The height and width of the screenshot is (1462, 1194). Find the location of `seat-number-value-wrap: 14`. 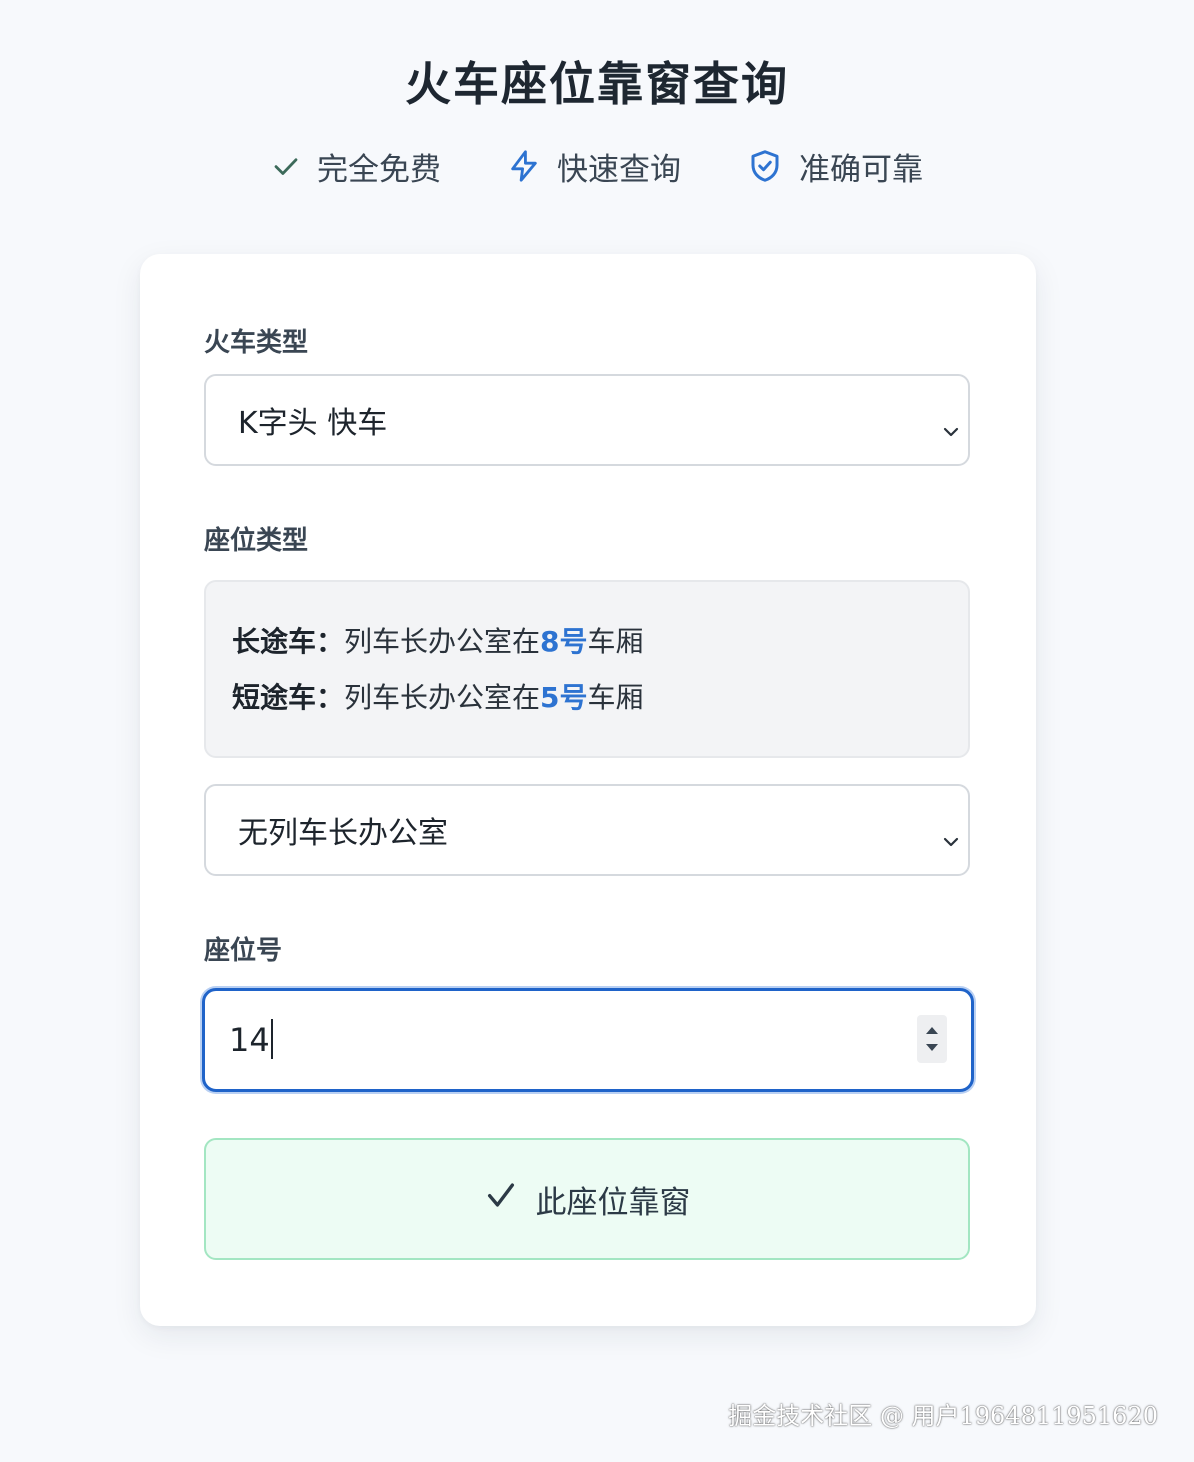

seat-number-value-wrap: 14 is located at coordinates (251, 1040).